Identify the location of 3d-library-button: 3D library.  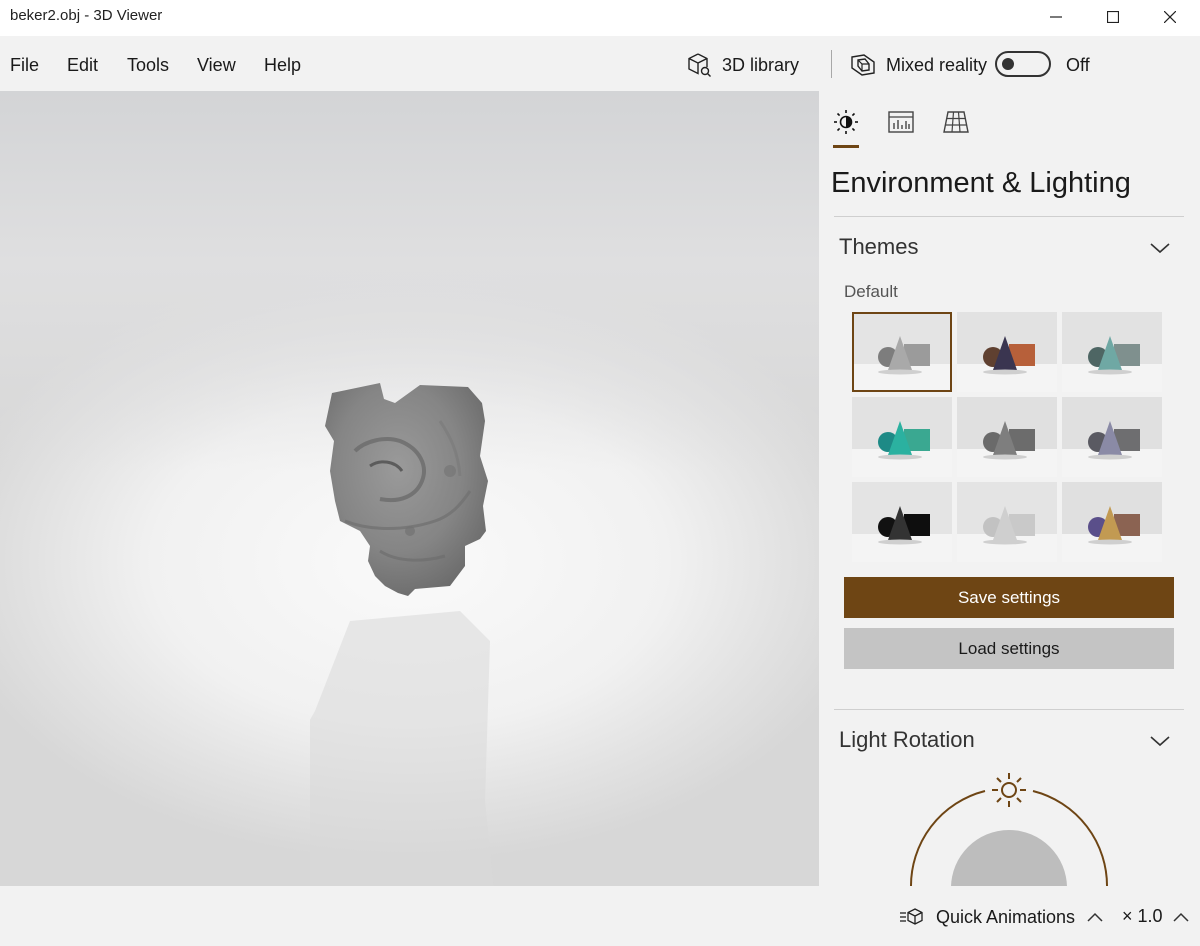
(742, 65).